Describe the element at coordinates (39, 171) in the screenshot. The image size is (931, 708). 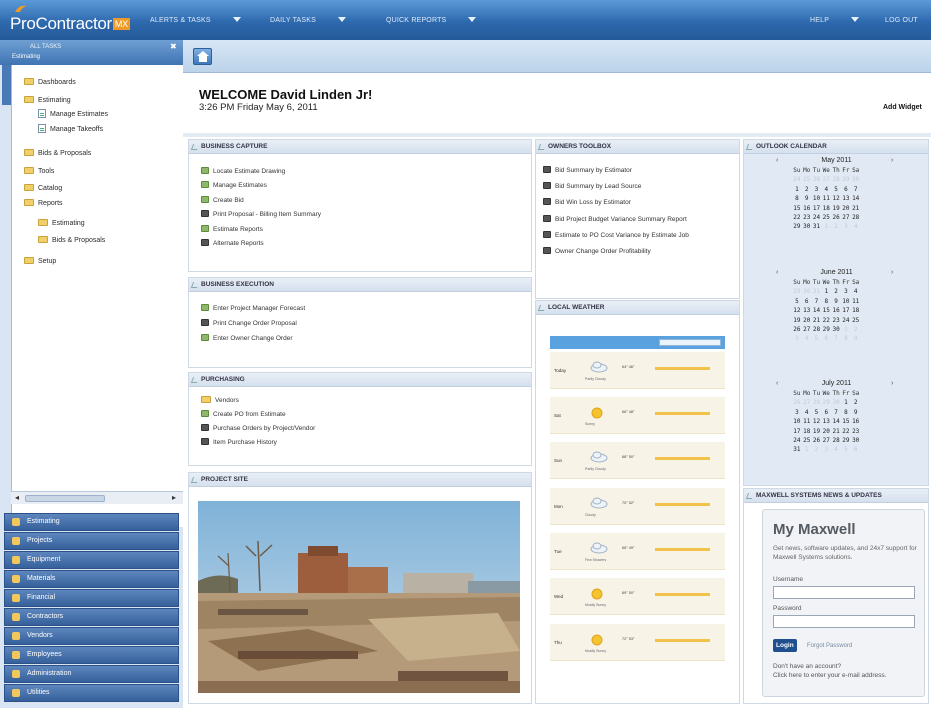
I see `tree-item-tools: Tools` at that location.